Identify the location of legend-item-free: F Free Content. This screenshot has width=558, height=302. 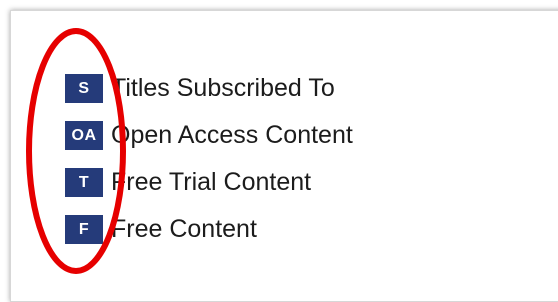
(209, 229).